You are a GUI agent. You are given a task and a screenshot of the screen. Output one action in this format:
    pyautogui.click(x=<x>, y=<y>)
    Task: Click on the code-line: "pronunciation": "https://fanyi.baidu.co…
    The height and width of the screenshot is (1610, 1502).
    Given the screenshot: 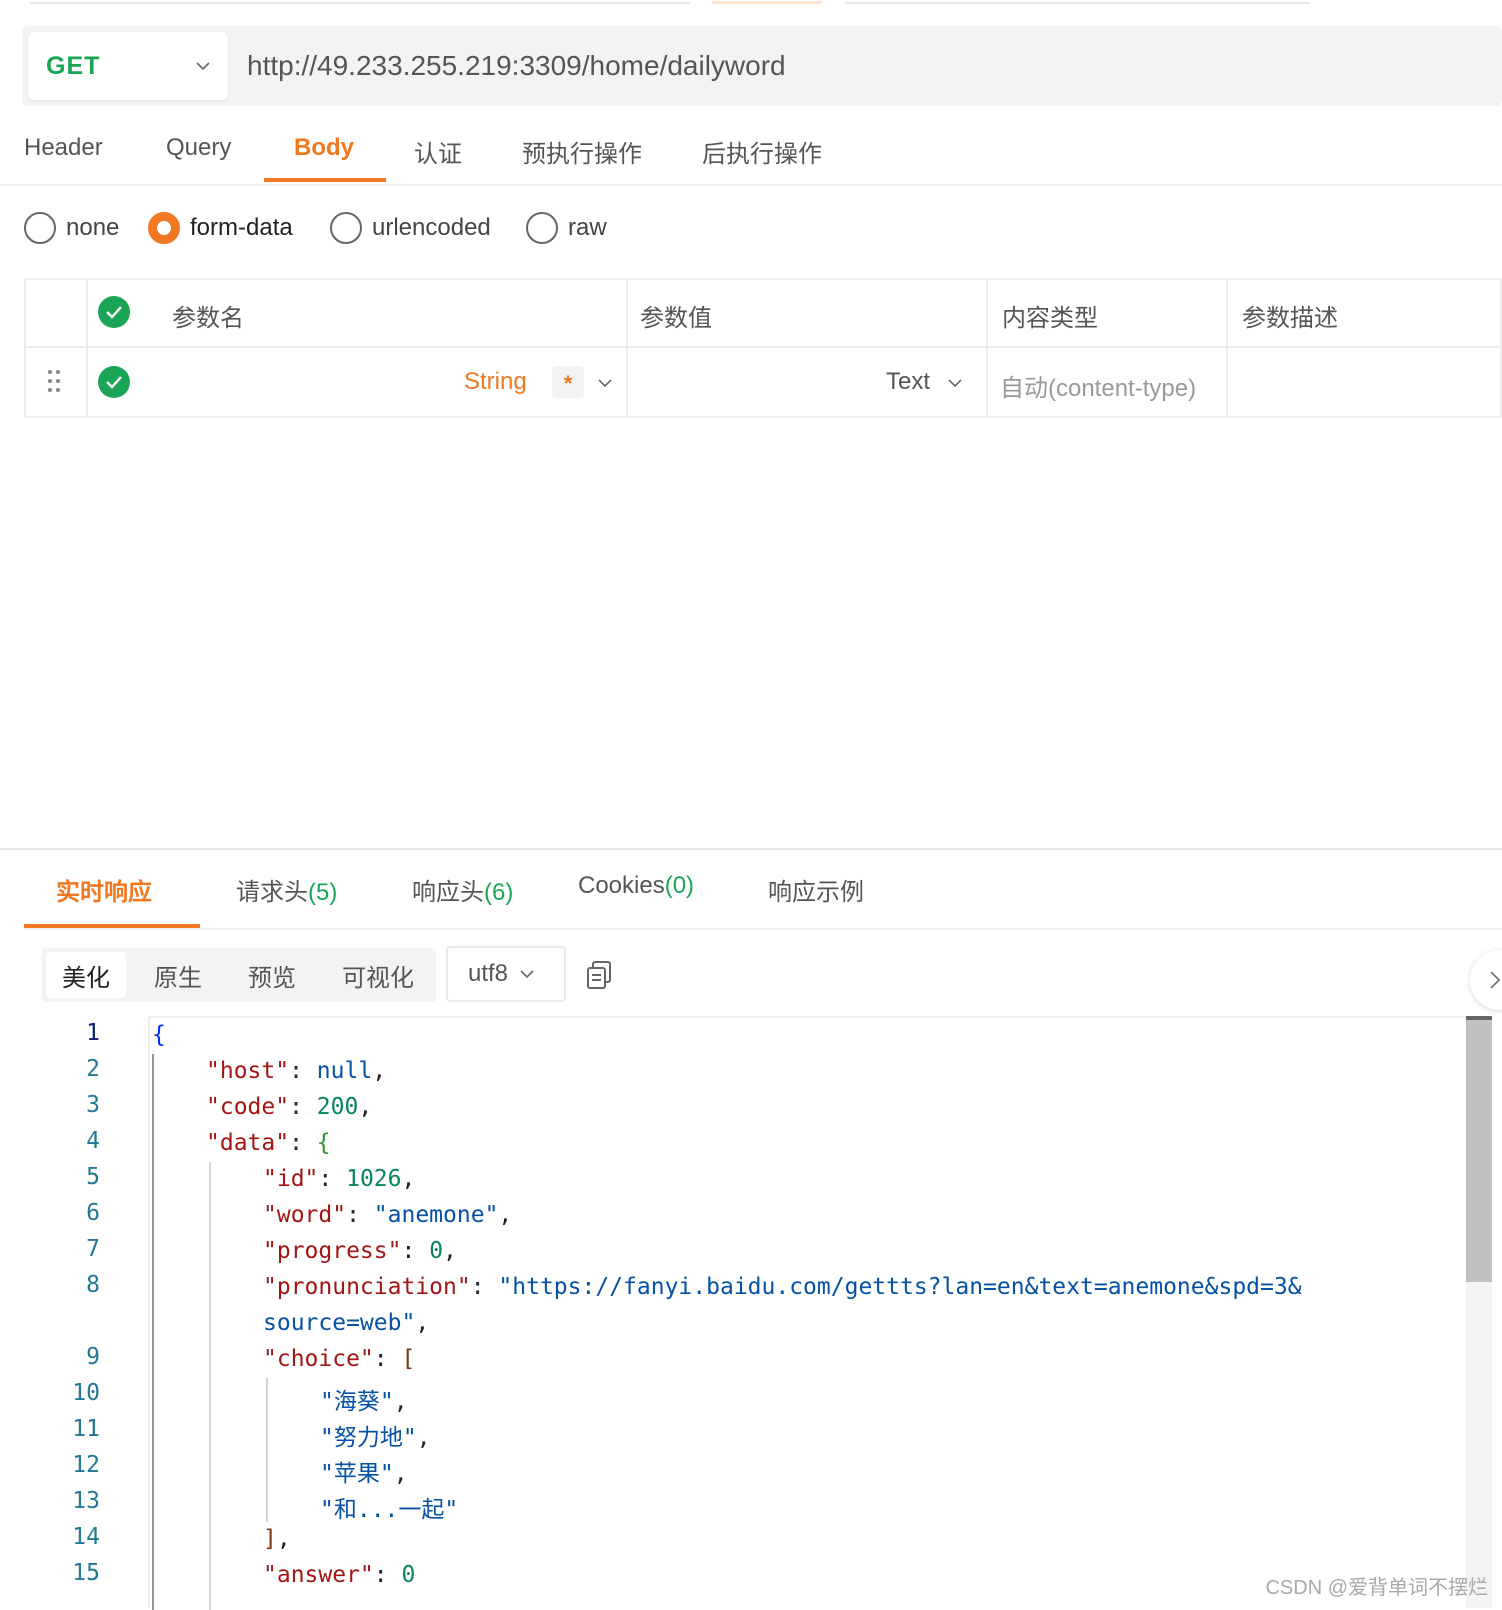 What is the action you would take?
    pyautogui.click(x=782, y=1287)
    